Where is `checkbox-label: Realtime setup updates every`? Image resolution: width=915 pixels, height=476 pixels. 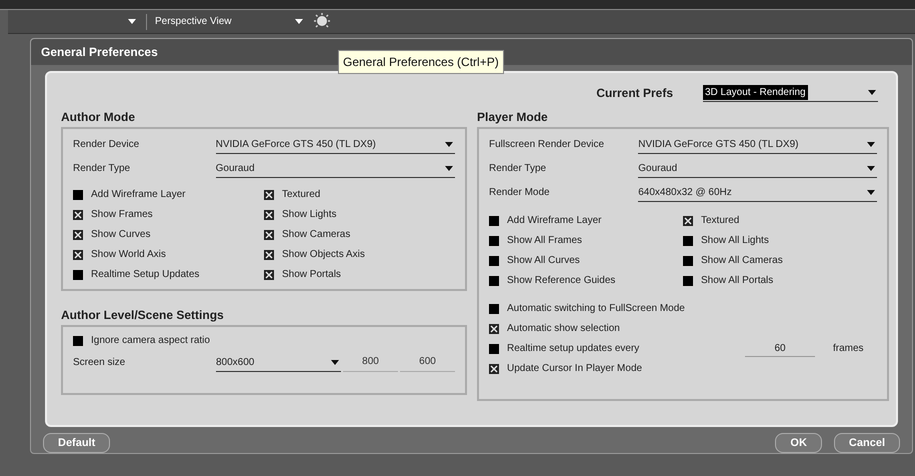
checkbox-label: Realtime setup updates every is located at coordinates (573, 349).